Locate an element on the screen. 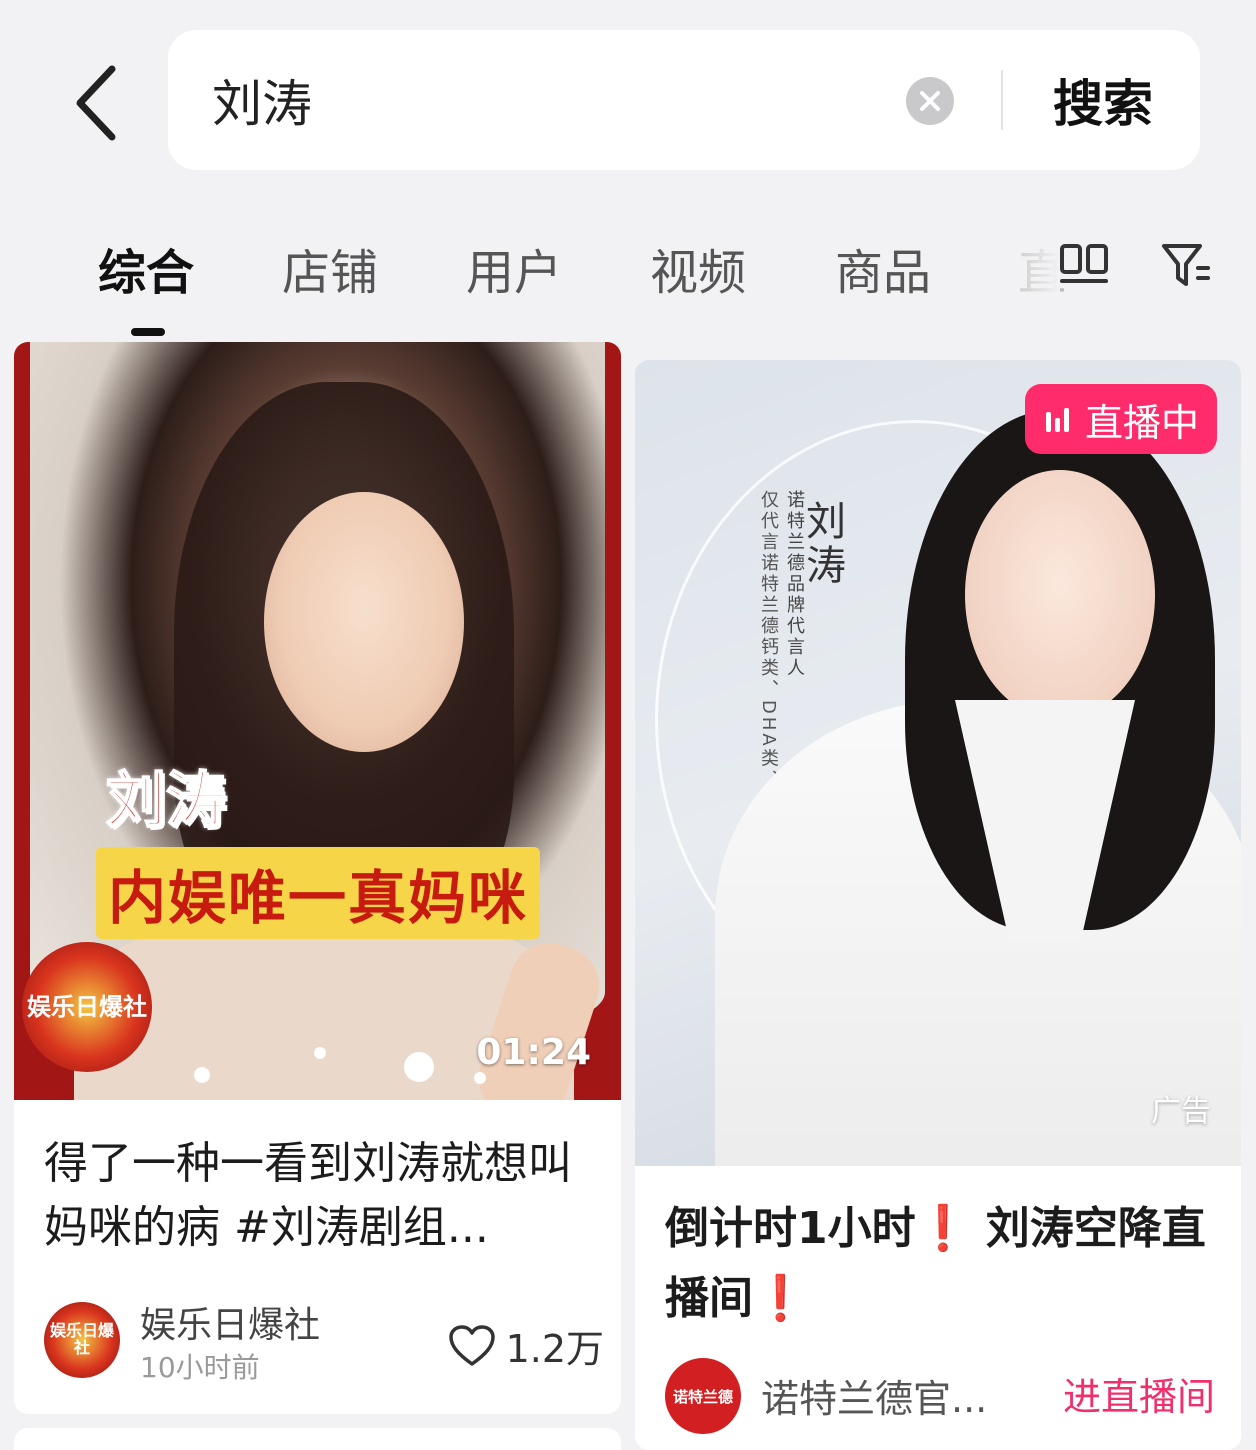  live-bars-icon is located at coordinates (1057, 420).